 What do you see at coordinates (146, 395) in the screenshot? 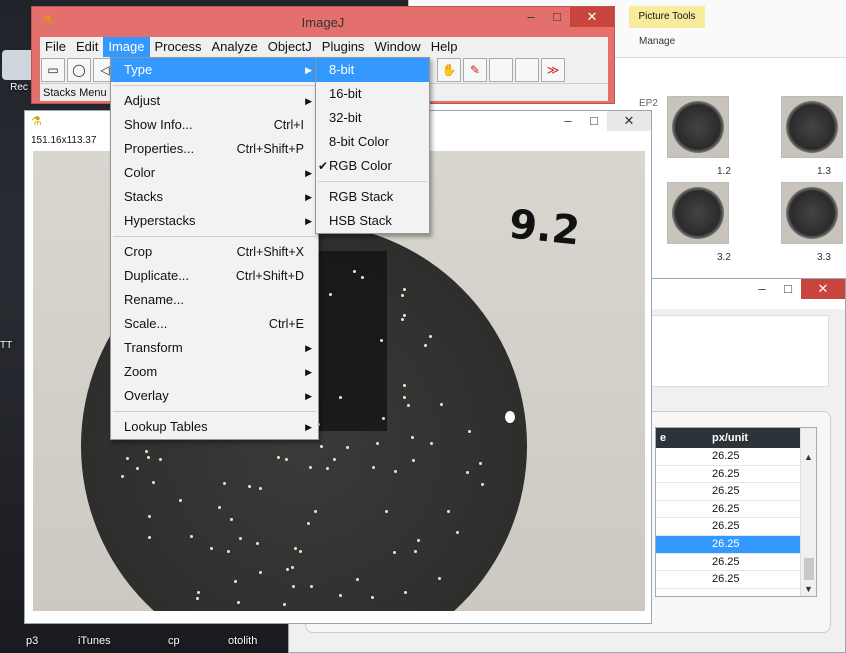
I see `menu-item-label: Overlay` at bounding box center [146, 395].